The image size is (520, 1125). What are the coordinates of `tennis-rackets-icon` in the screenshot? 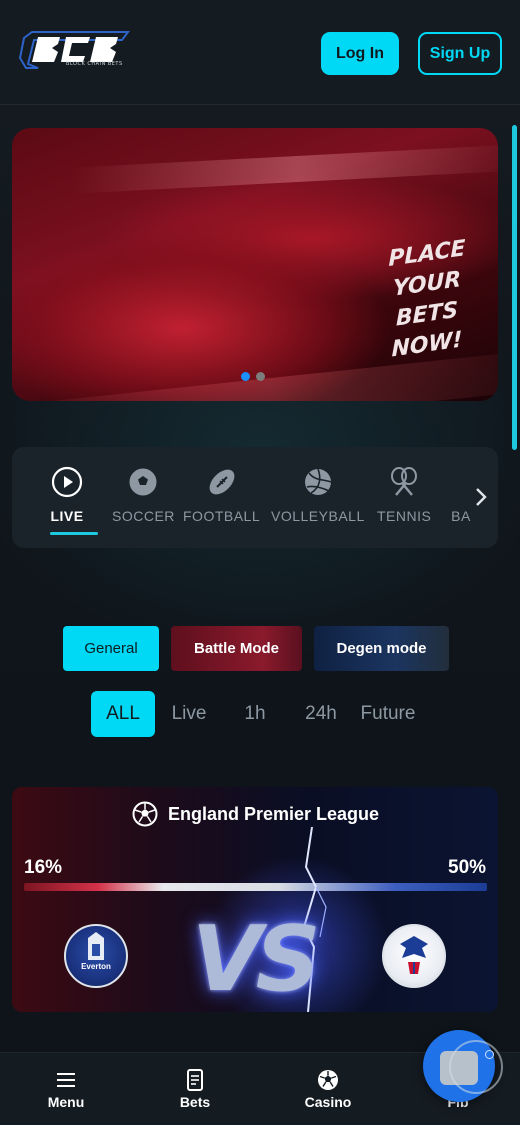 It's located at (404, 482).